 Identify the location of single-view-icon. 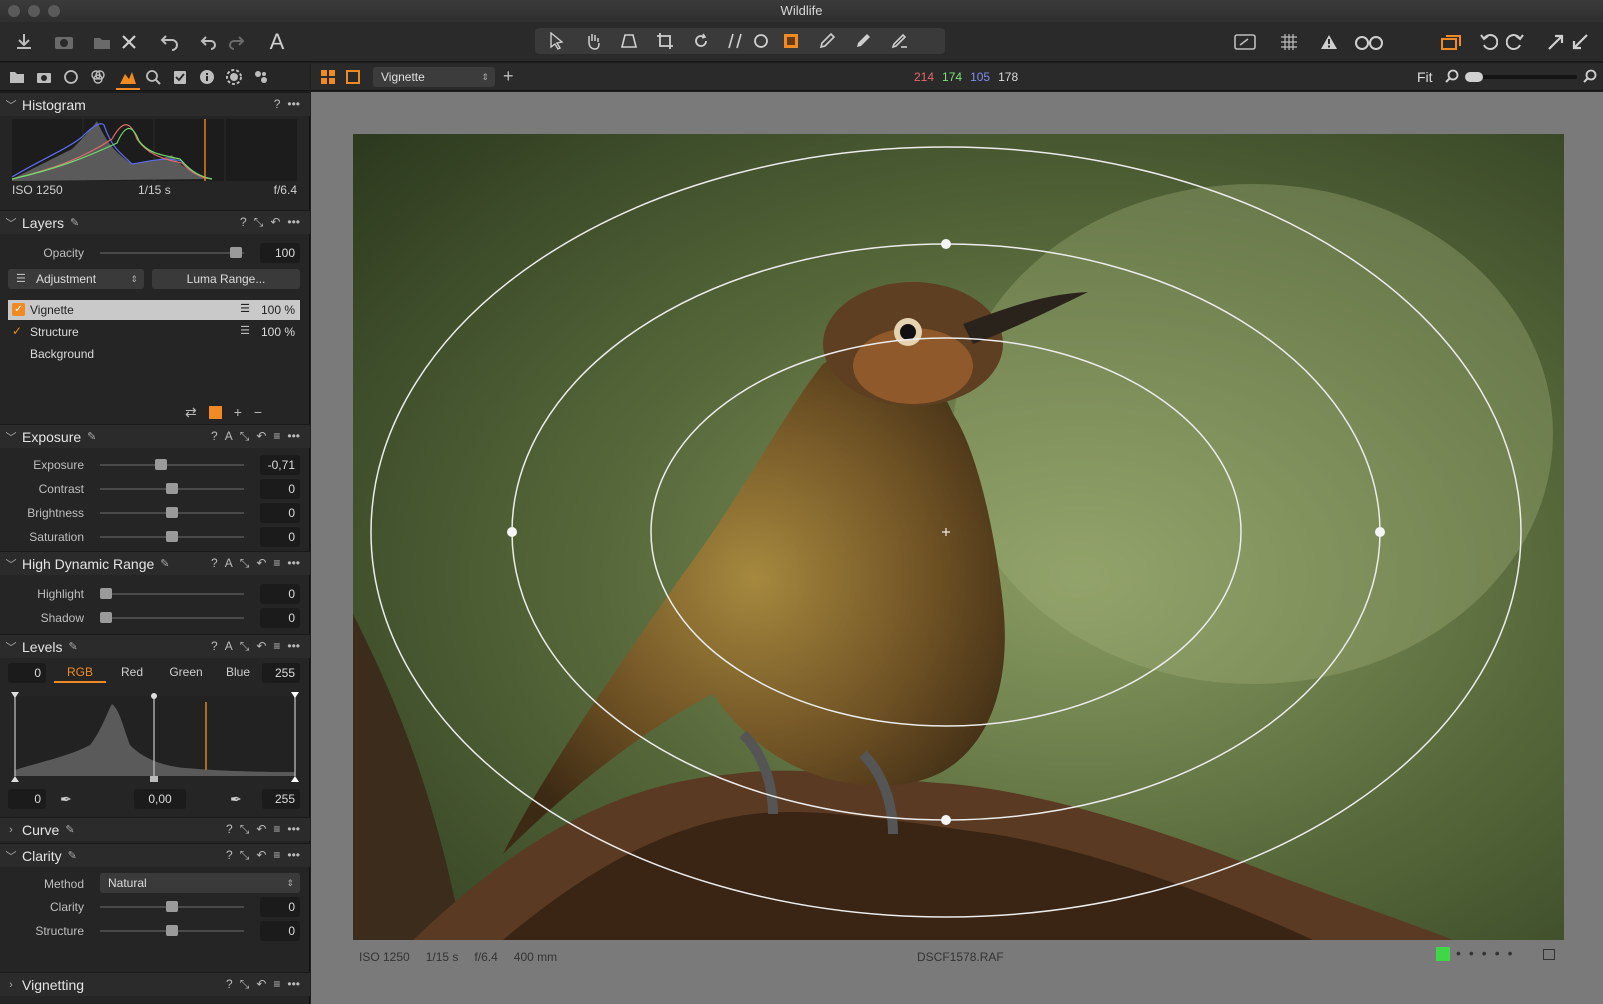
(353, 77).